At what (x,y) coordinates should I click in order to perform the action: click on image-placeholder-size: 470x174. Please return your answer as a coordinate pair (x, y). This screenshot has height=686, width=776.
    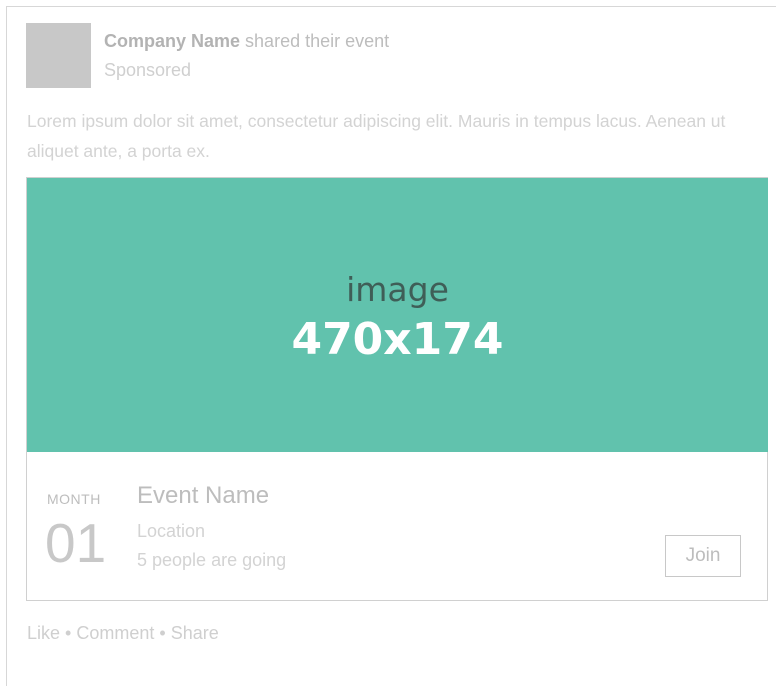
    Looking at the image, I should click on (397, 339).